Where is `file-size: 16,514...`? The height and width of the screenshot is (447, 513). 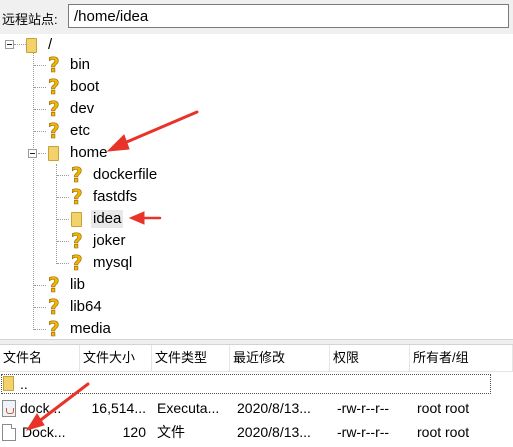
file-size: 16,514... is located at coordinates (119, 408).